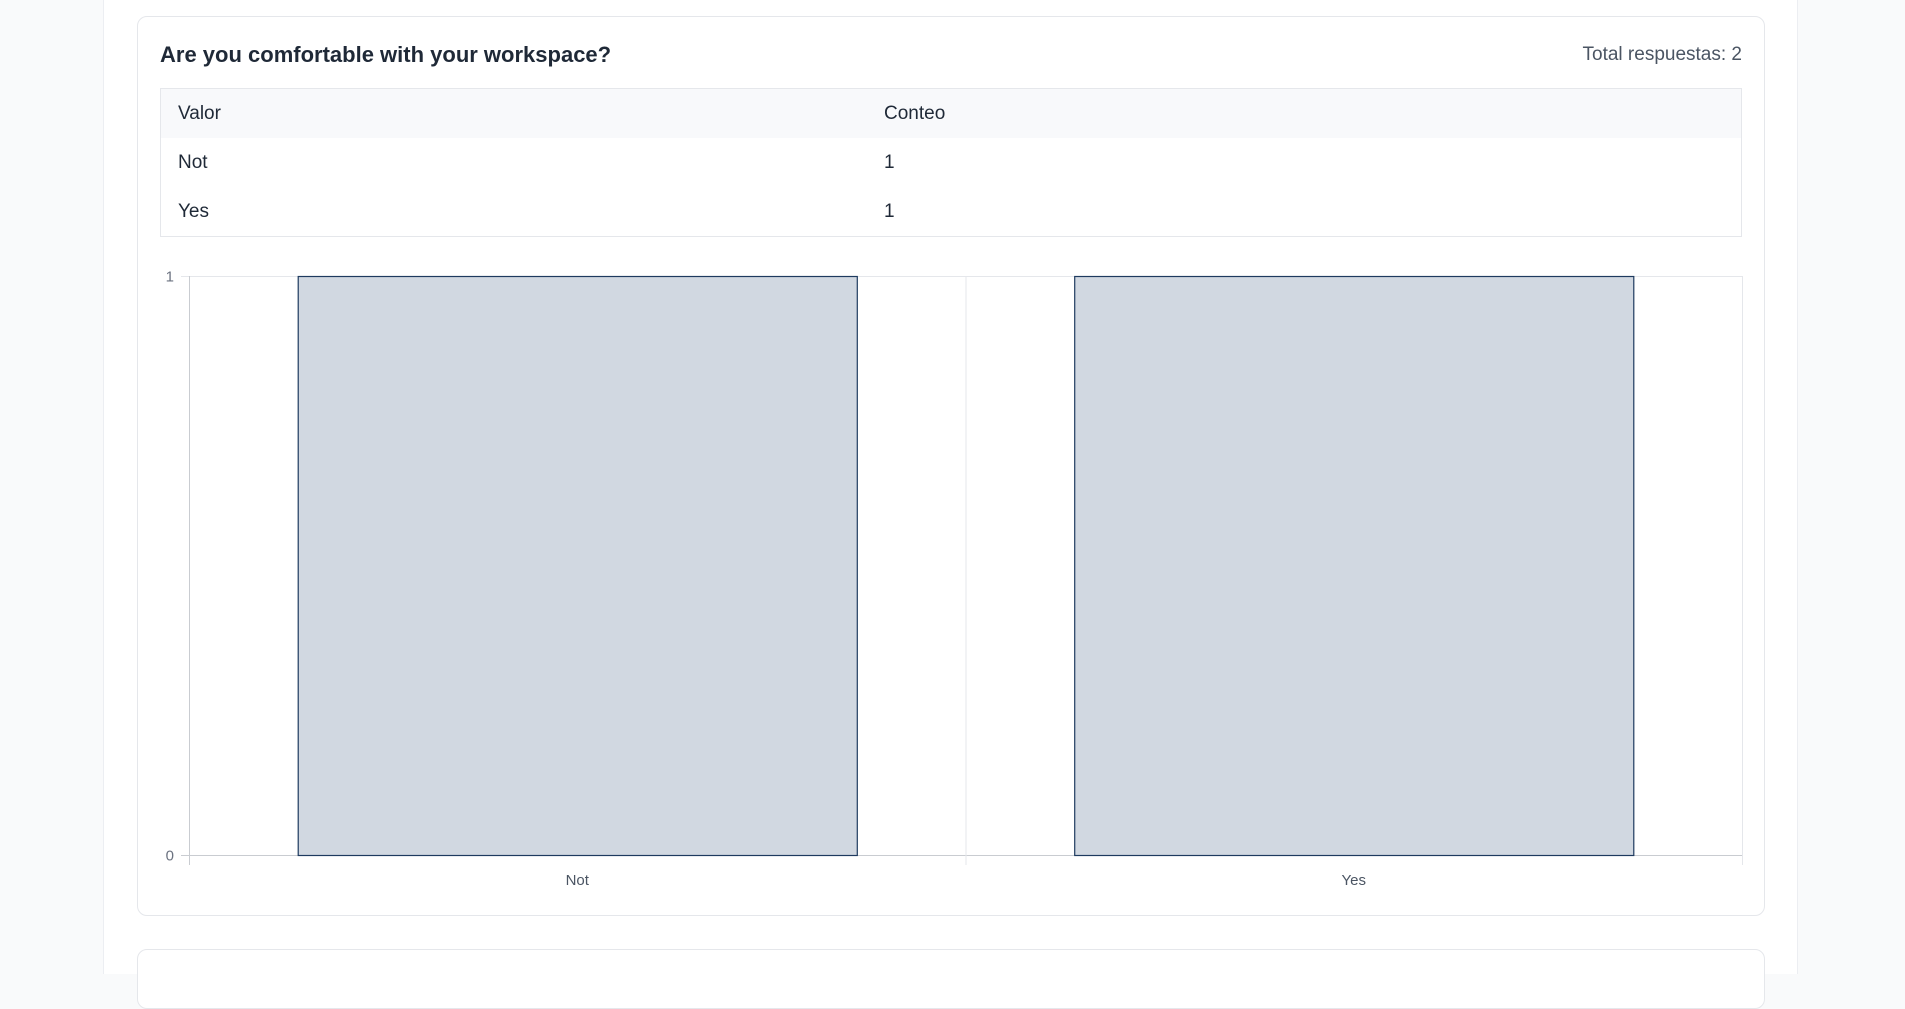 The width and height of the screenshot is (1905, 1009). Describe the element at coordinates (170, 856) in the screenshot. I see `y-tick-label: 0` at that location.